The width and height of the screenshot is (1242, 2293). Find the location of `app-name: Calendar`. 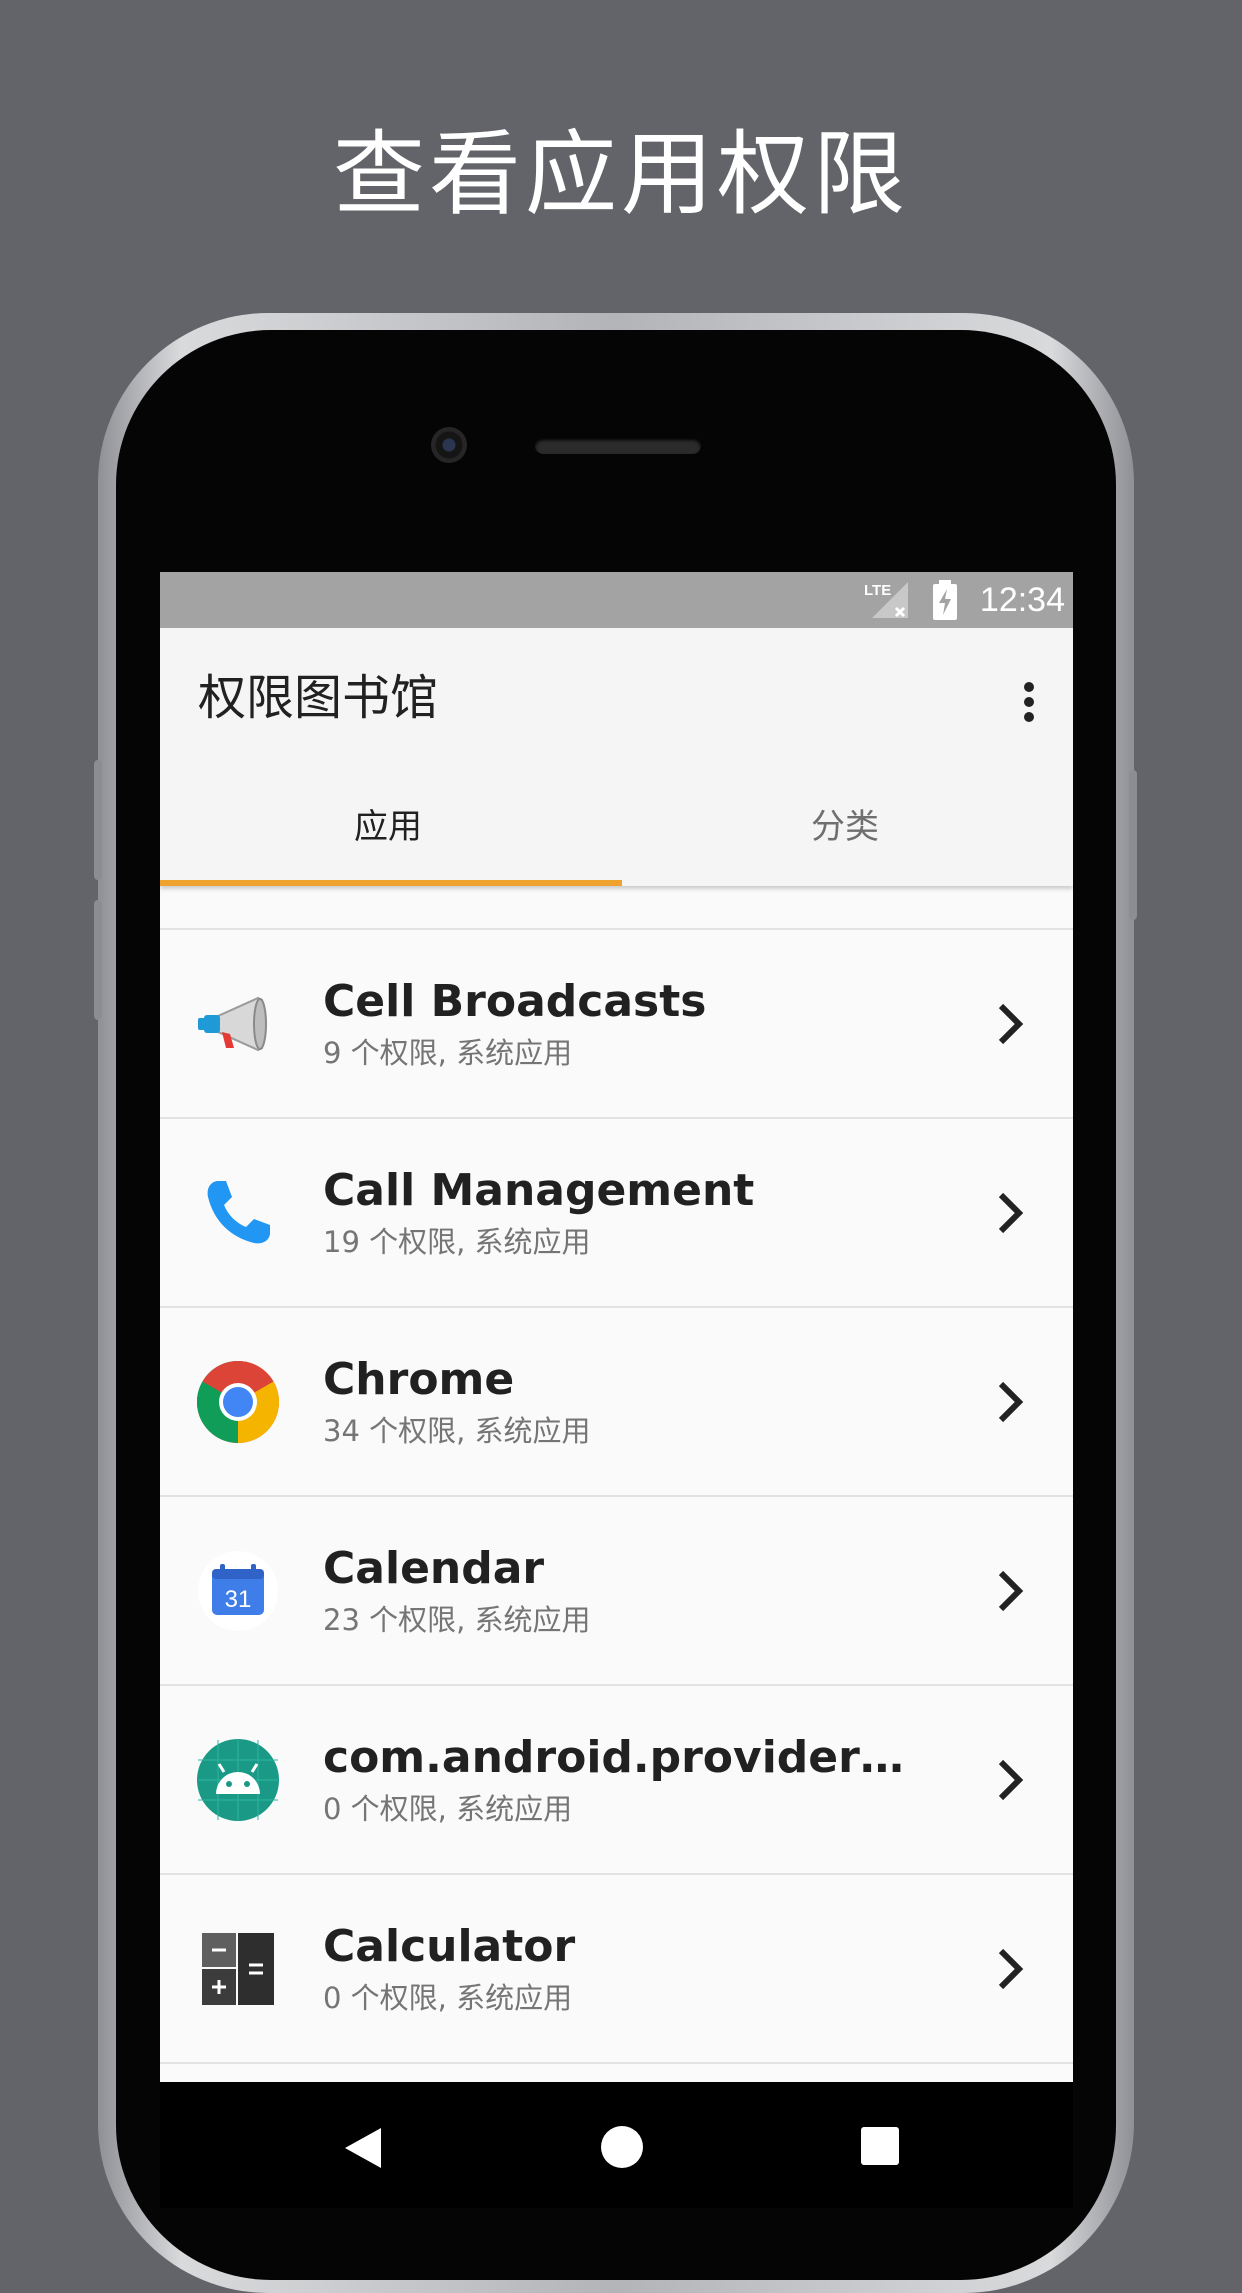

app-name: Calendar is located at coordinates (434, 1568).